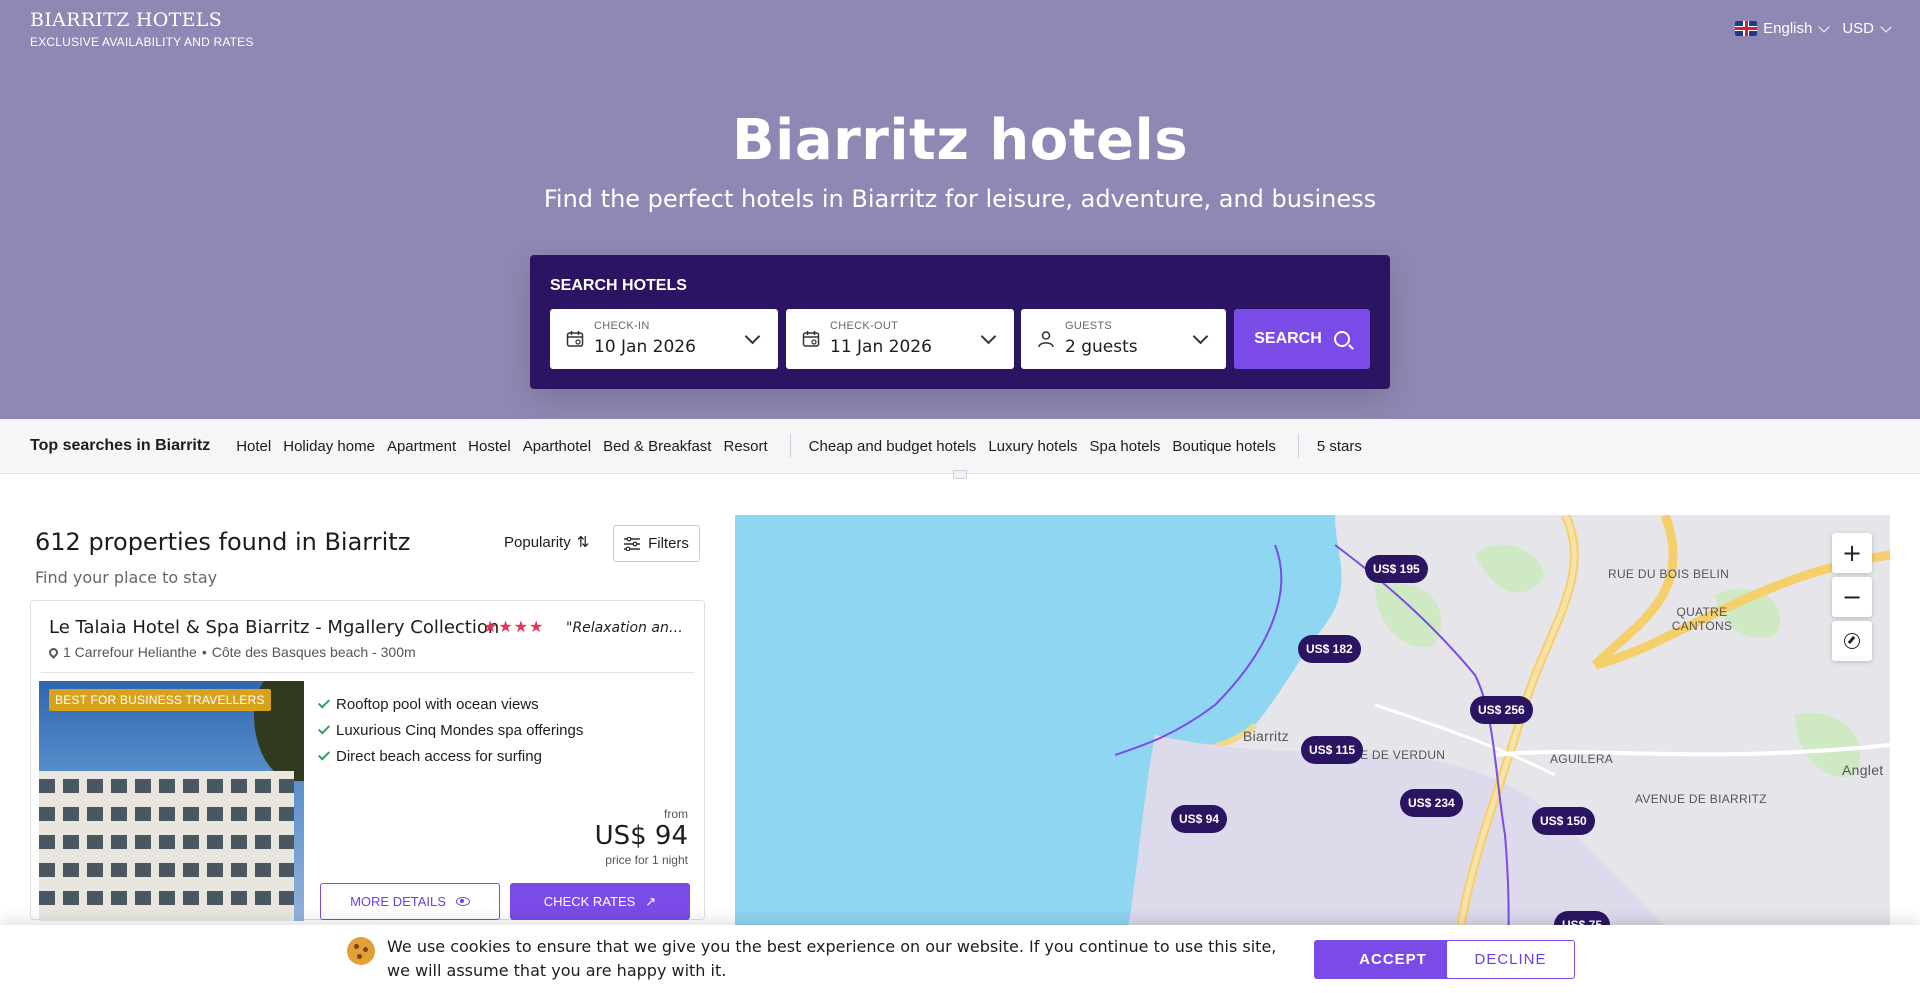  I want to click on uk-flag-icon, so click(1746, 28).